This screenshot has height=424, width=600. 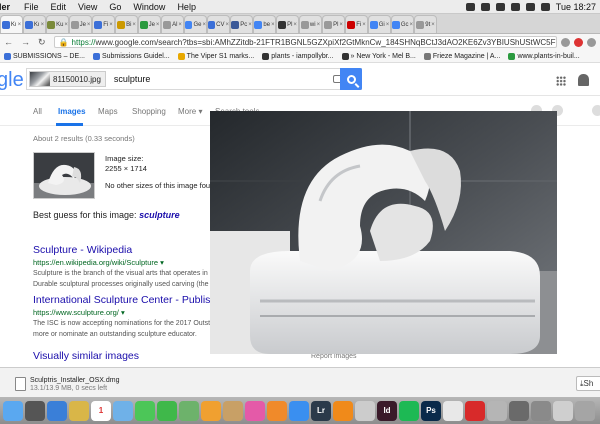 I want to click on settings-gear-icon, so click(x=596, y=110).